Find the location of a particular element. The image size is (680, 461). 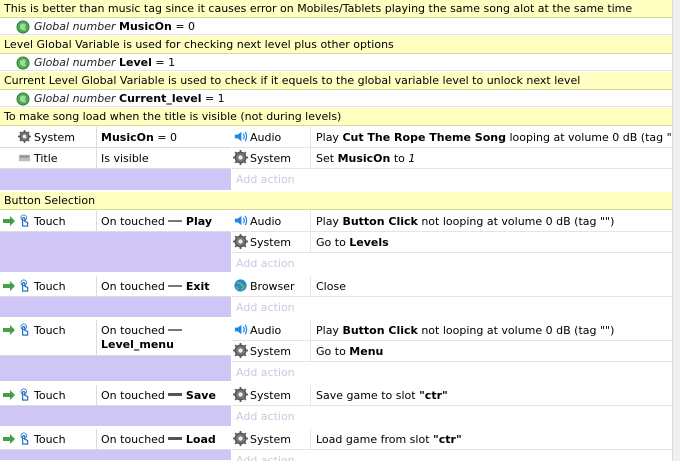

condition-row: System MusicOn = 0 is located at coordinates (115, 137).